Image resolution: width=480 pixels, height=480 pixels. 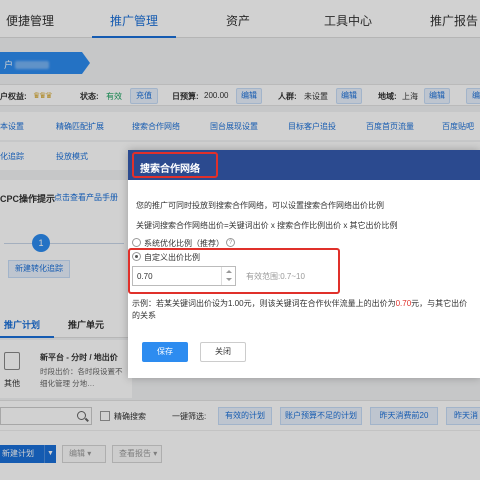 I want to click on dialog-description: 您的推广可同时投放到搜索合作网络，可以设置搜索合作网络出价比例, so click(x=260, y=205).